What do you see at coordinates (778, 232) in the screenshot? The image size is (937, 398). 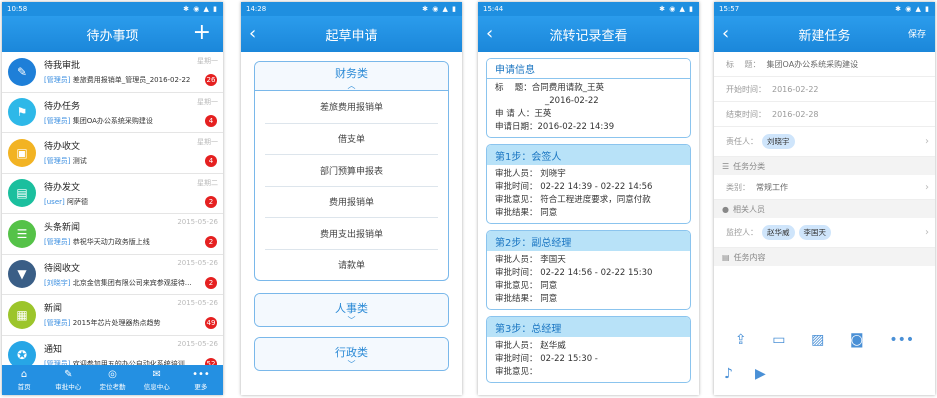 I see `watcher-chip: 赵华威` at bounding box center [778, 232].